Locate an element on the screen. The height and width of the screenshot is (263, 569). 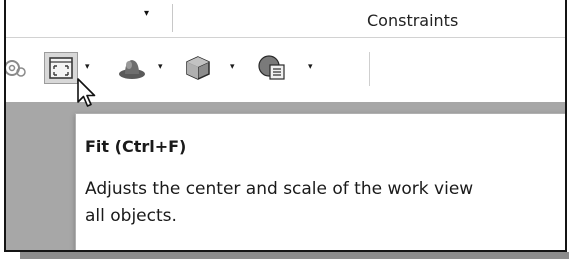
hide-dropdown-caret-icon: ▾ is located at coordinates (310, 67).